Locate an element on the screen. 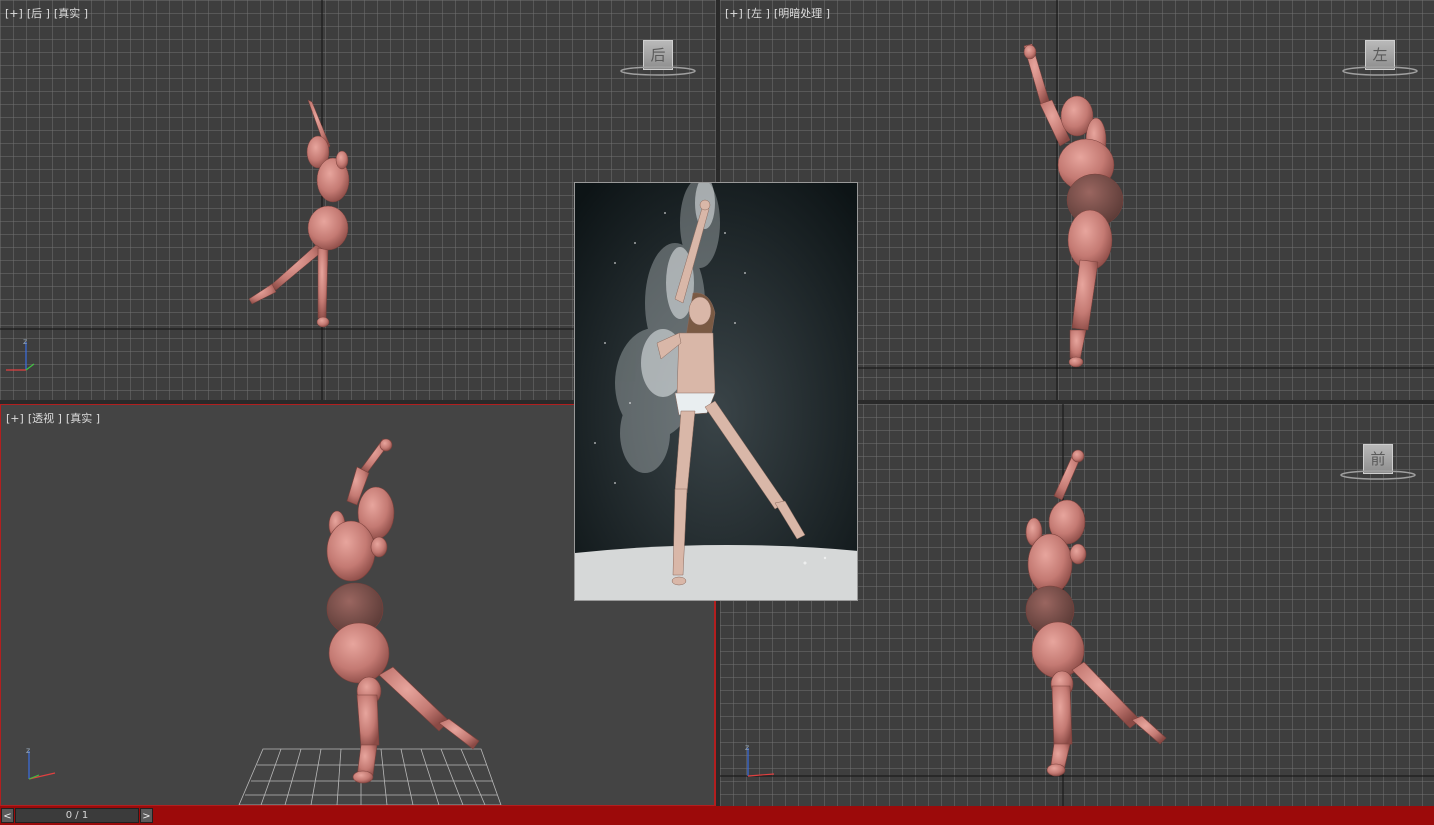 The height and width of the screenshot is (825, 1434). left-viewport-label: [+] [左 ] [明暗处理 ] is located at coordinates (779, 13).